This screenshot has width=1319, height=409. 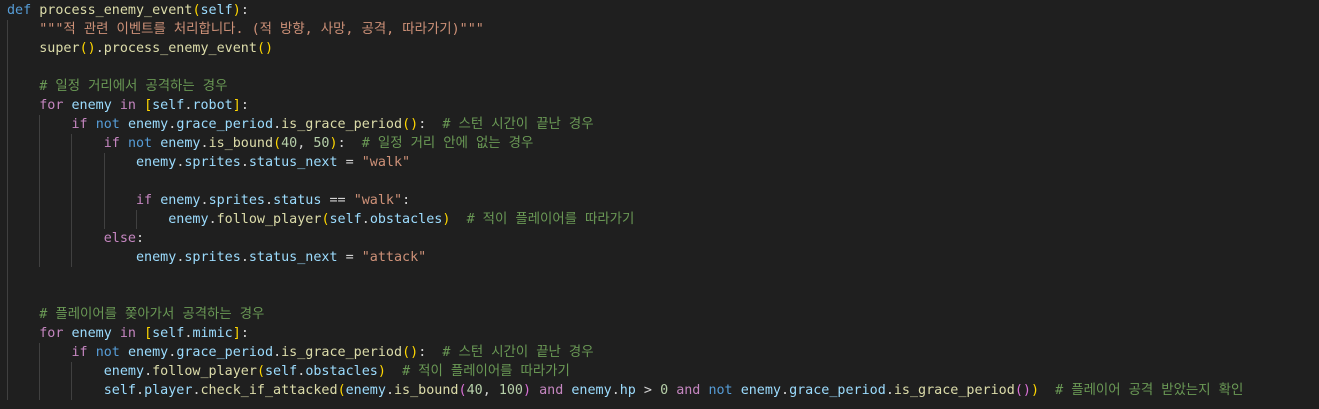 What do you see at coordinates (212, 257) in the screenshot?
I see `code-token: sprites` at bounding box center [212, 257].